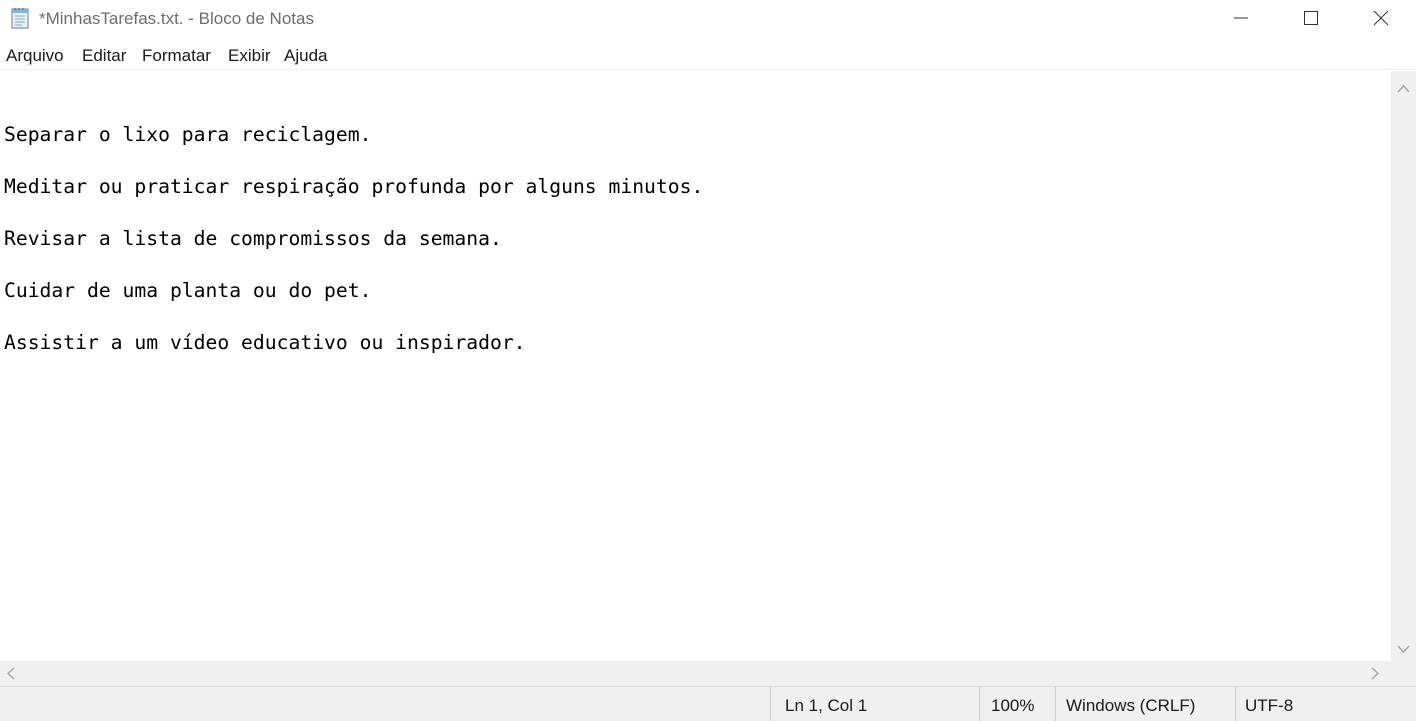  I want to click on scroll-up-icon, so click(1403, 90).